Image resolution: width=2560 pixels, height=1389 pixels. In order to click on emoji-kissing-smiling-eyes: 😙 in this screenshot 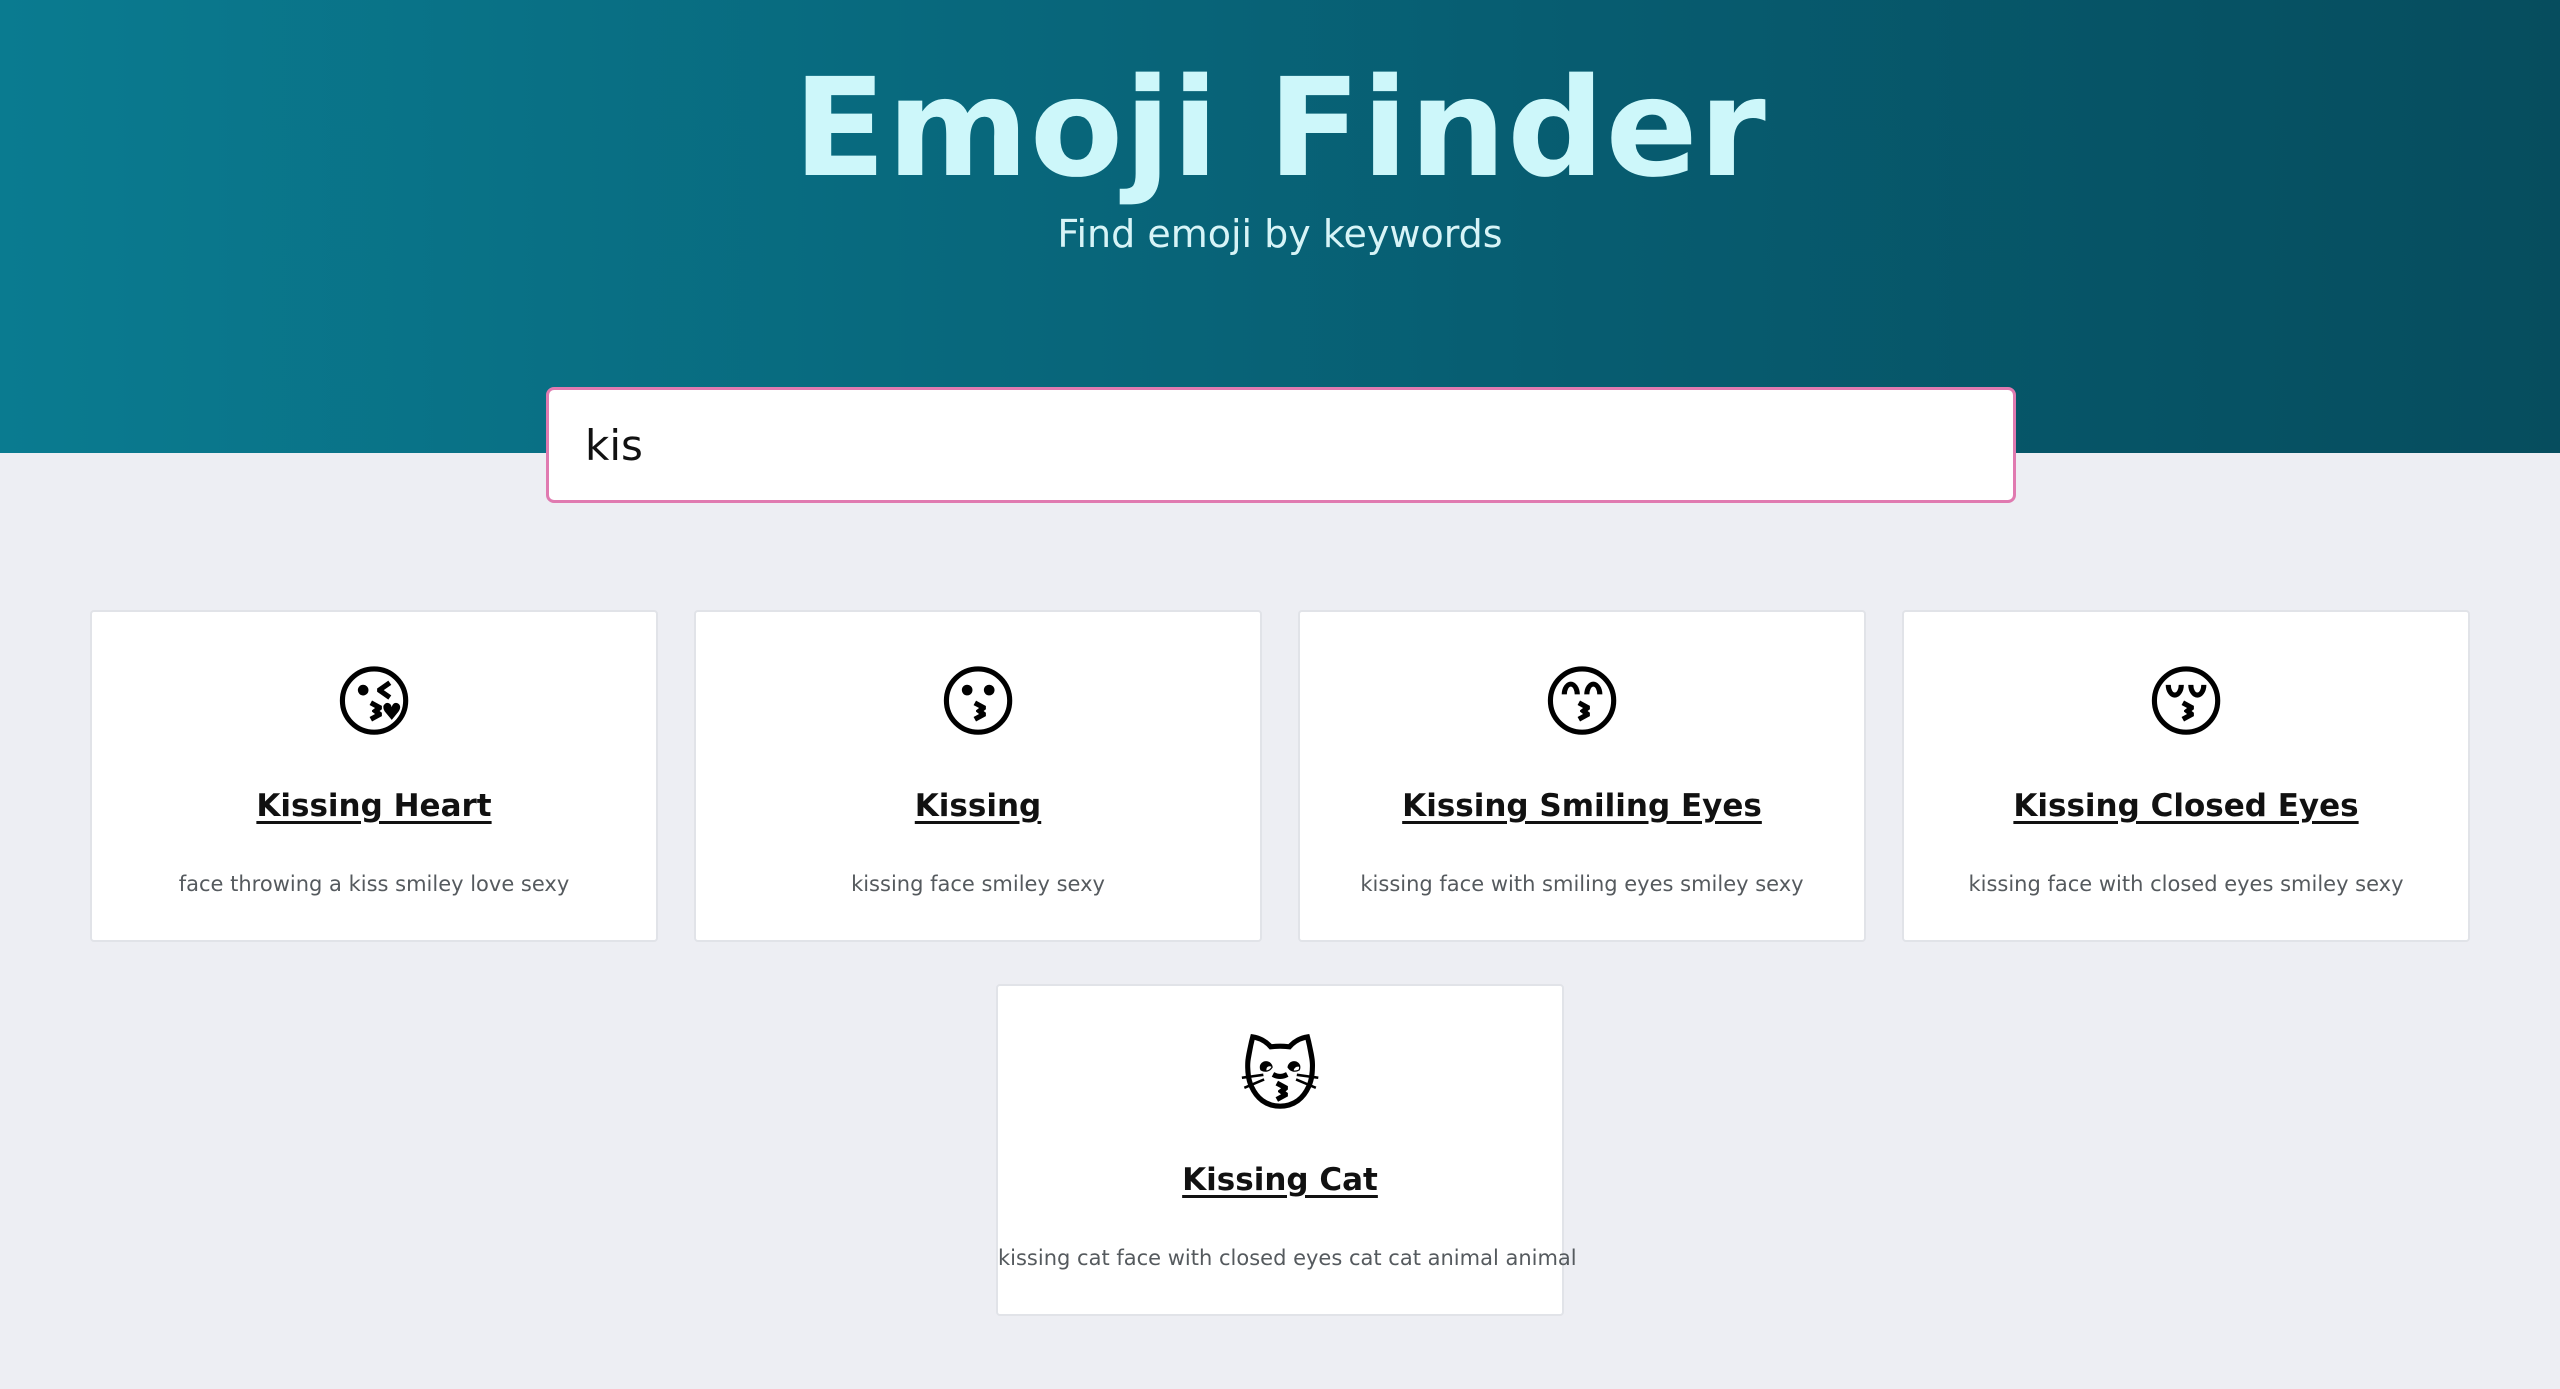, I will do `click(1582, 703)`.